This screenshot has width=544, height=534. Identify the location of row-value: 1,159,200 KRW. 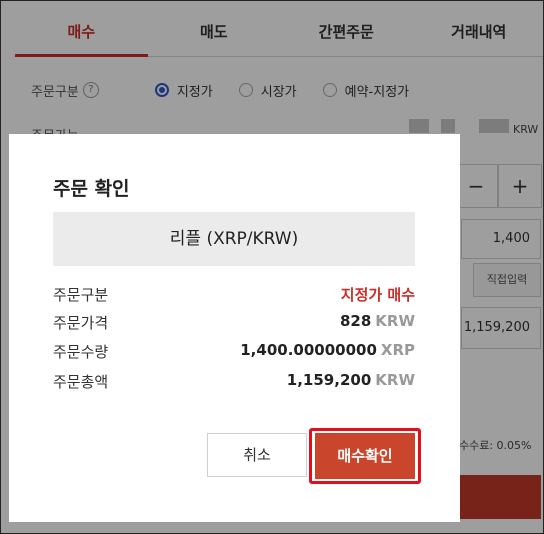
(350, 380).